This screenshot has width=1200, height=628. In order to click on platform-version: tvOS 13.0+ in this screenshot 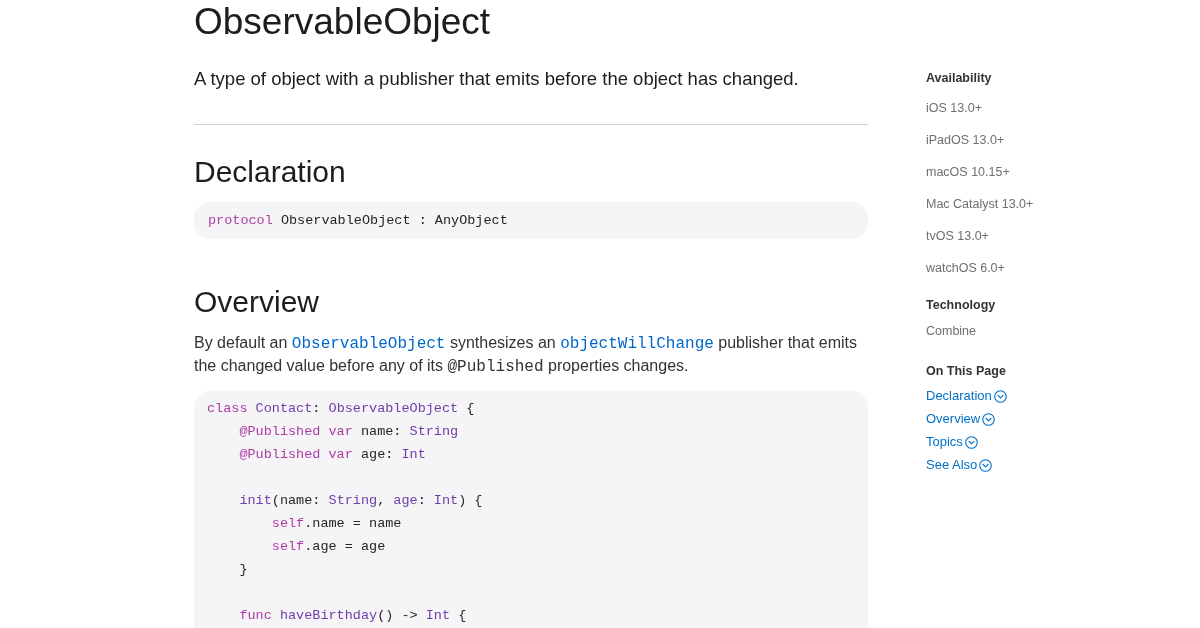, I will do `click(957, 236)`.